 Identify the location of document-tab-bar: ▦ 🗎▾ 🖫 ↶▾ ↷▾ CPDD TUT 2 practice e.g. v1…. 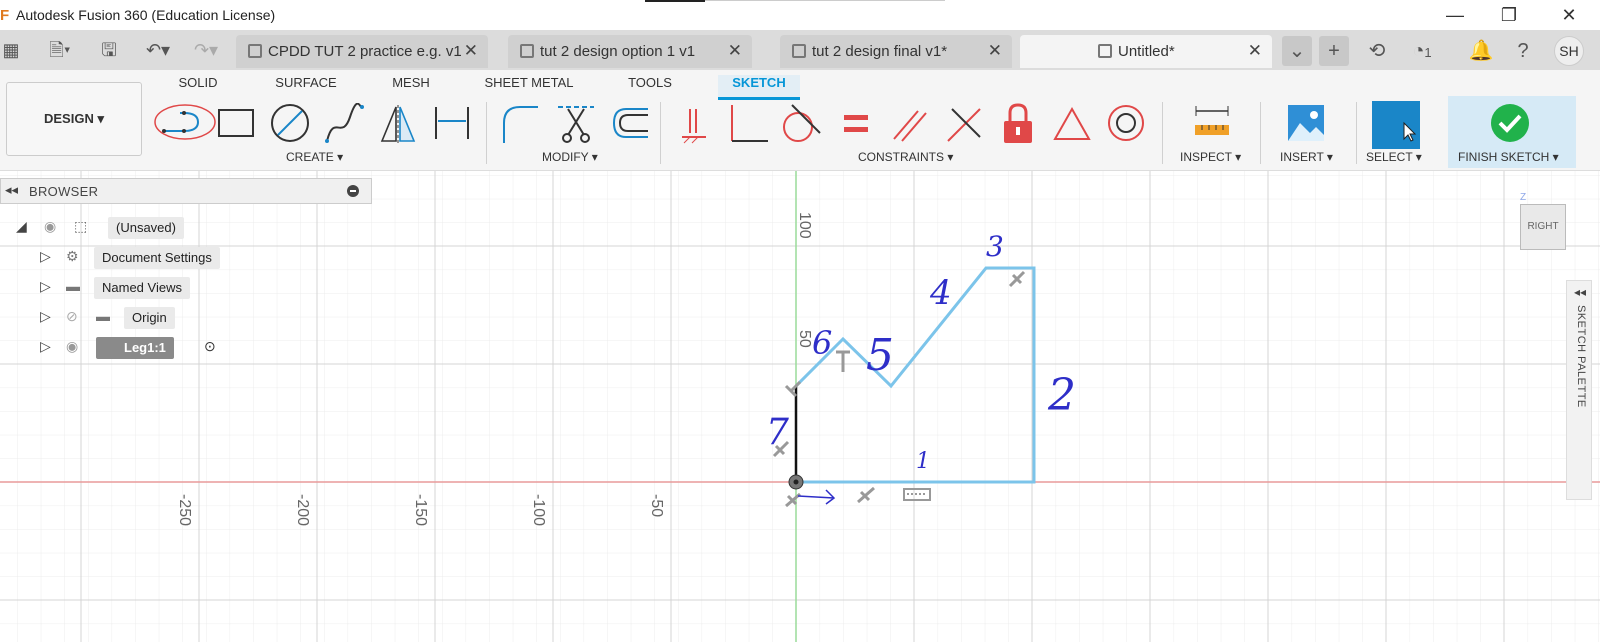
(800, 50).